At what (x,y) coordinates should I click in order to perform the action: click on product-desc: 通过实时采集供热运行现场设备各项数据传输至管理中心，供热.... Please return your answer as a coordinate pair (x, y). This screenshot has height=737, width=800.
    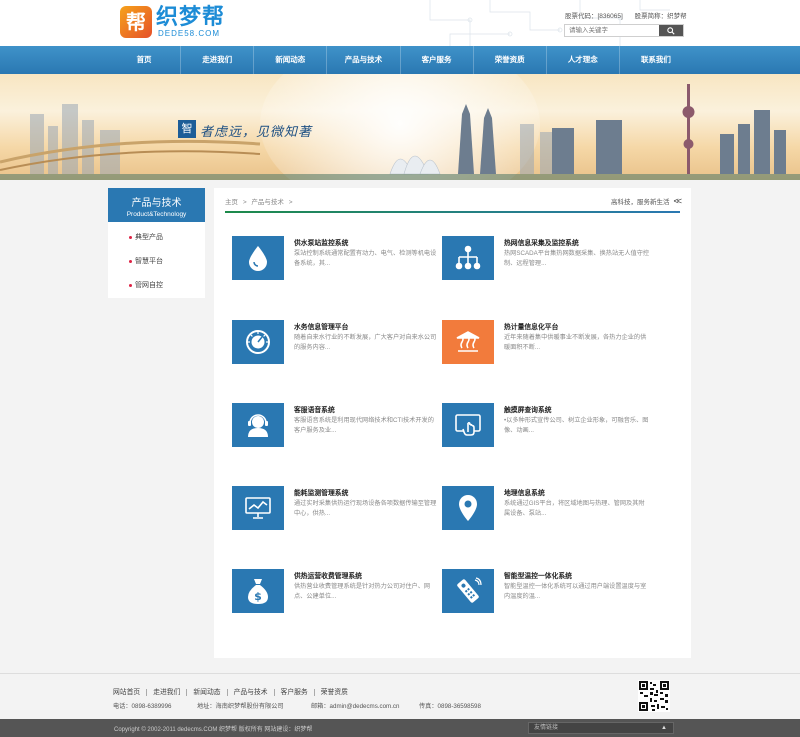
    Looking at the image, I should click on (365, 508).